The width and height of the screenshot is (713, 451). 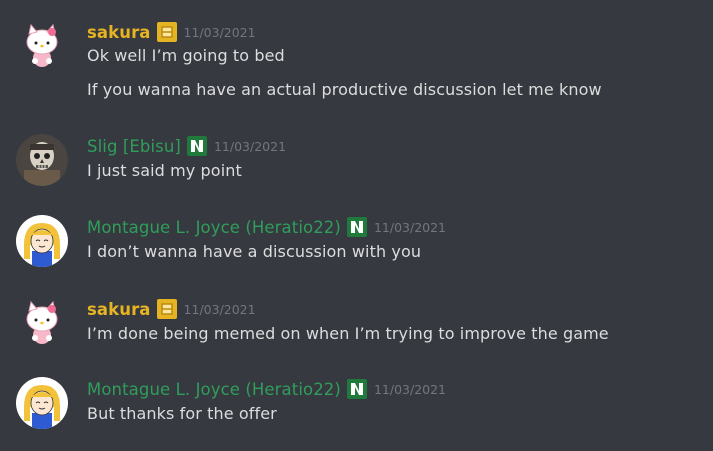 What do you see at coordinates (164, 170) in the screenshot?
I see `message-text: I just said my point` at bounding box center [164, 170].